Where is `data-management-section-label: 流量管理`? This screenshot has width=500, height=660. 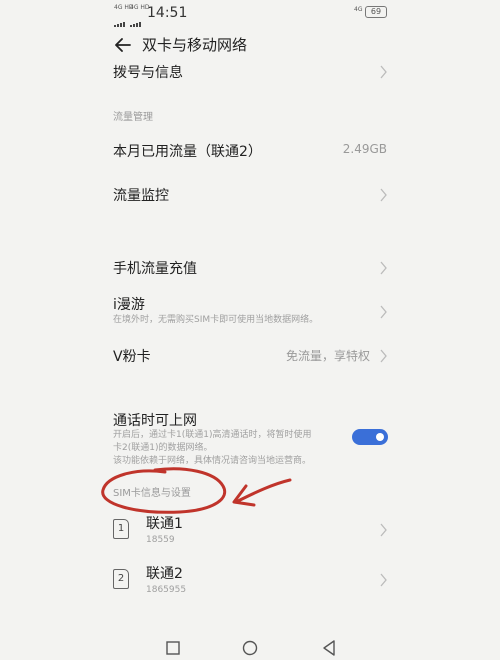 data-management-section-label: 流量管理 is located at coordinates (133, 117).